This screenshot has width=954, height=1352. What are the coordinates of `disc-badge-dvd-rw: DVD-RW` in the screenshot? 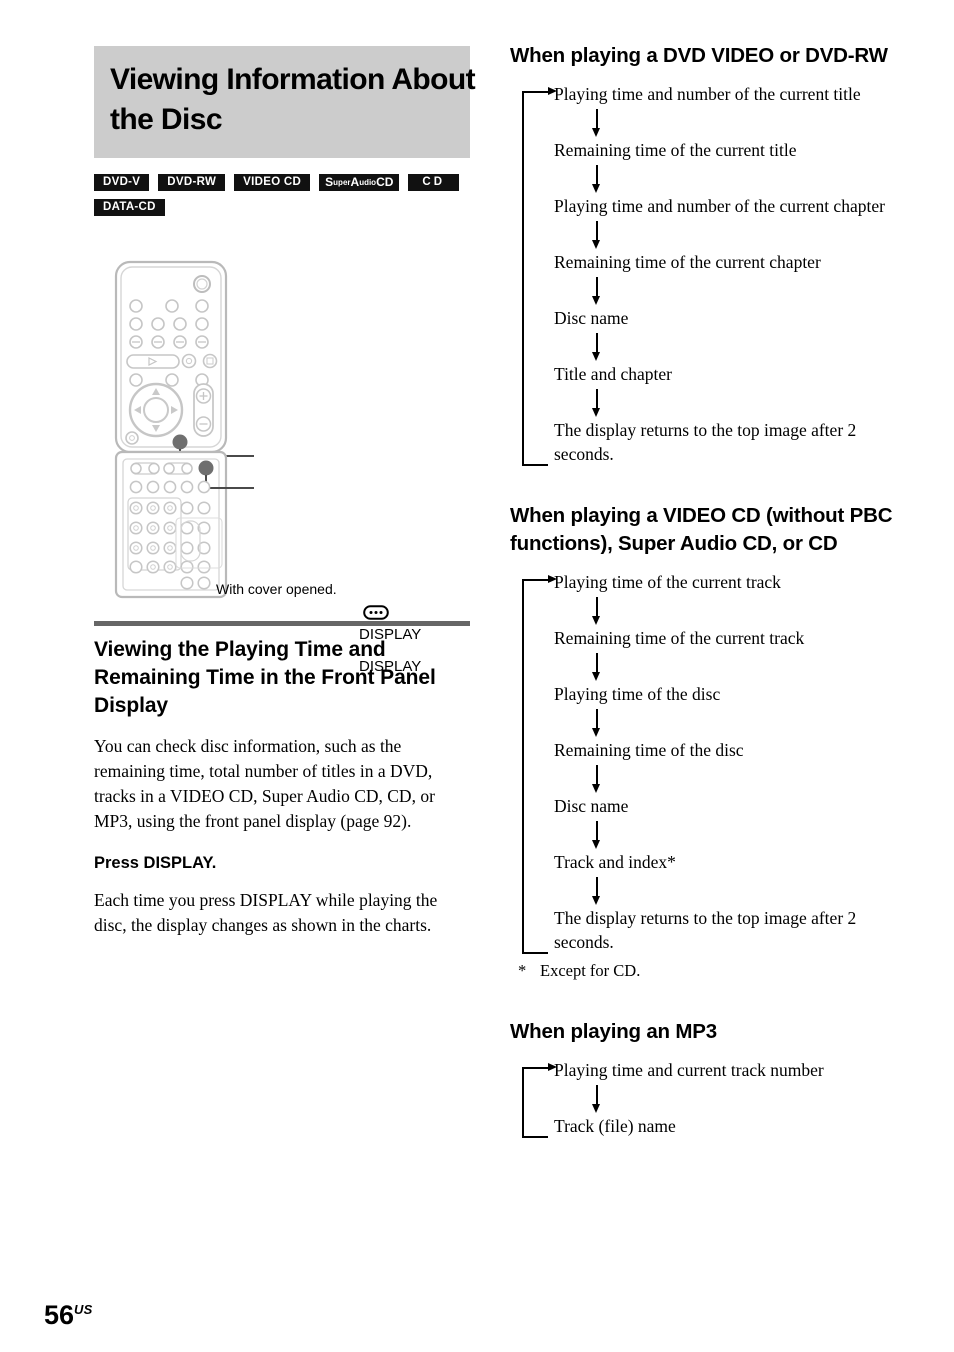 It's located at (192, 182).